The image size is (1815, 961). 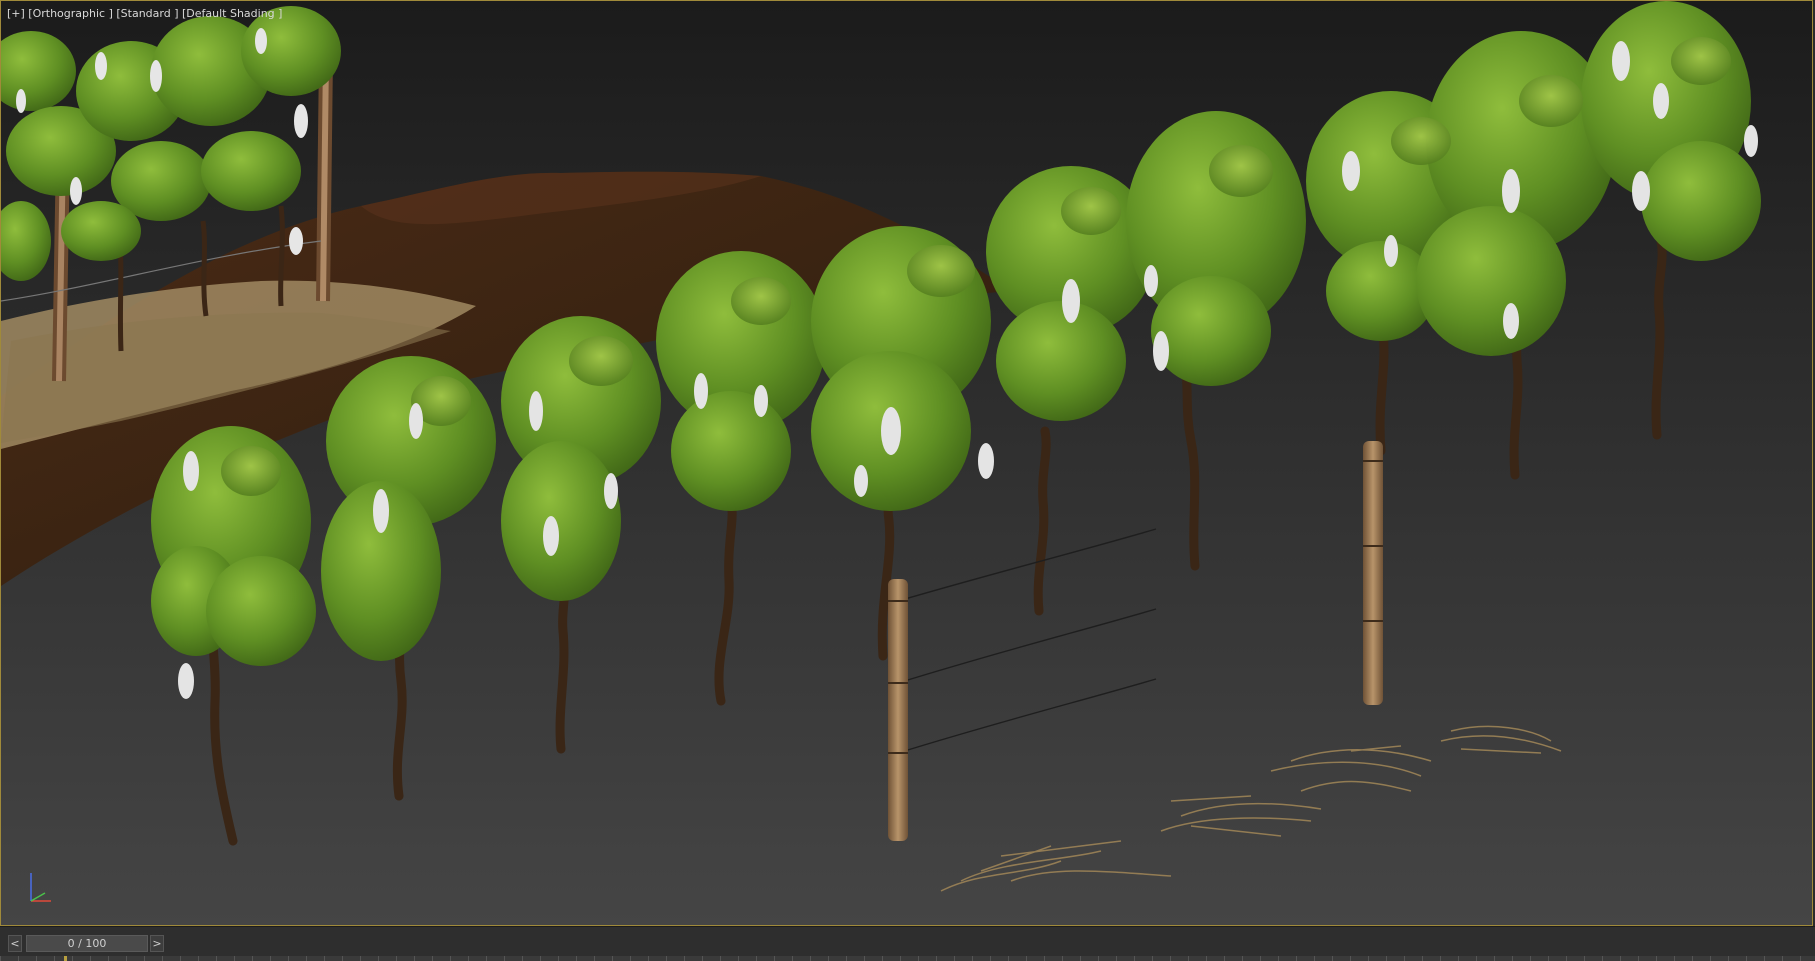 What do you see at coordinates (15, 943) in the screenshot?
I see `prev-frame-button: <` at bounding box center [15, 943].